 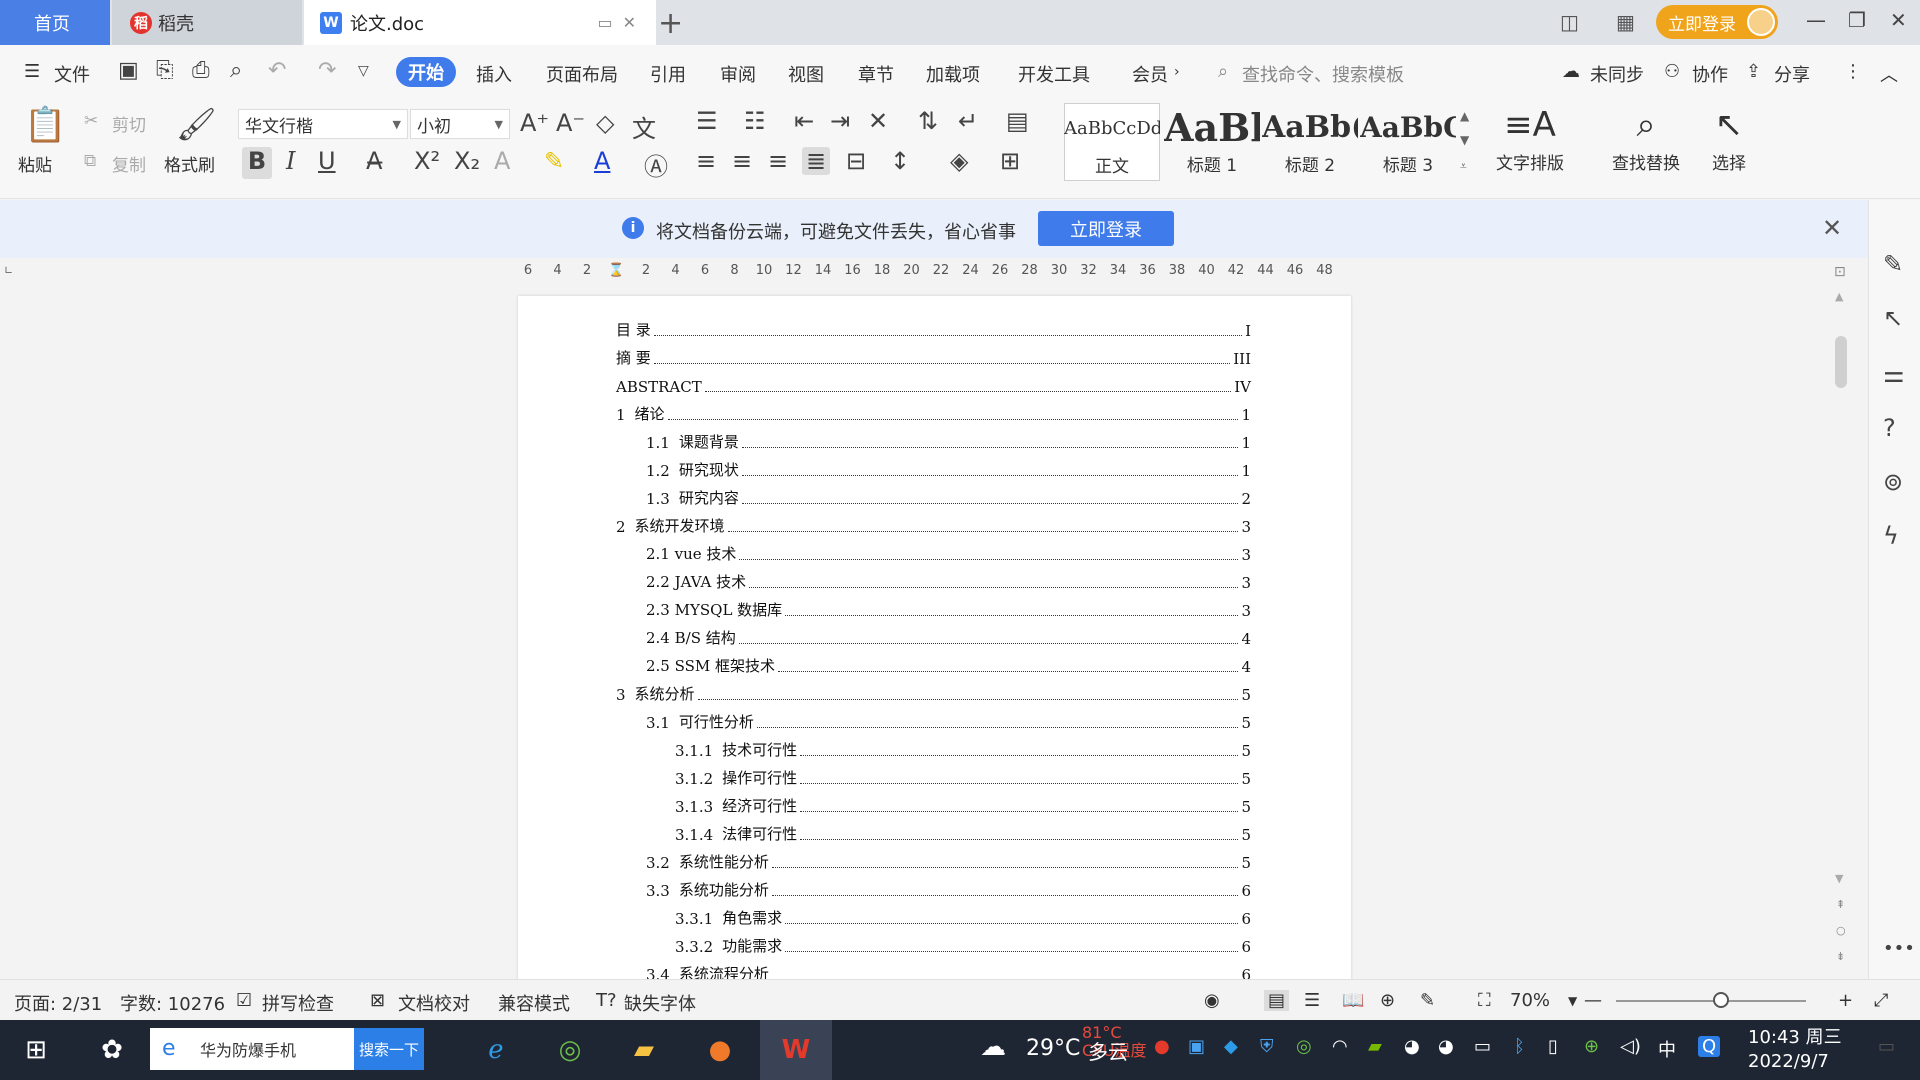 I want to click on chinese-layout-icon: ✕, so click(x=878, y=121).